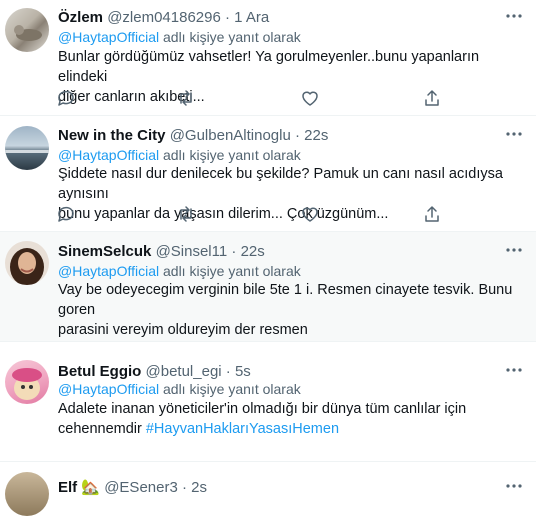 The image size is (536, 516). I want to click on tweet-timestamp: 2s, so click(199, 487).